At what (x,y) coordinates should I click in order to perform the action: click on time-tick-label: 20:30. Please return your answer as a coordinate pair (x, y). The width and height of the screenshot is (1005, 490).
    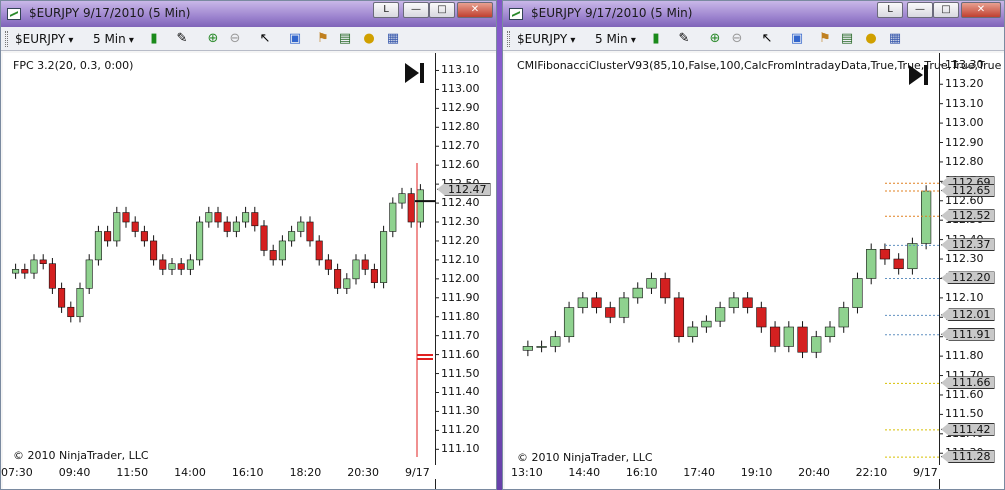
    Looking at the image, I should click on (363, 472).